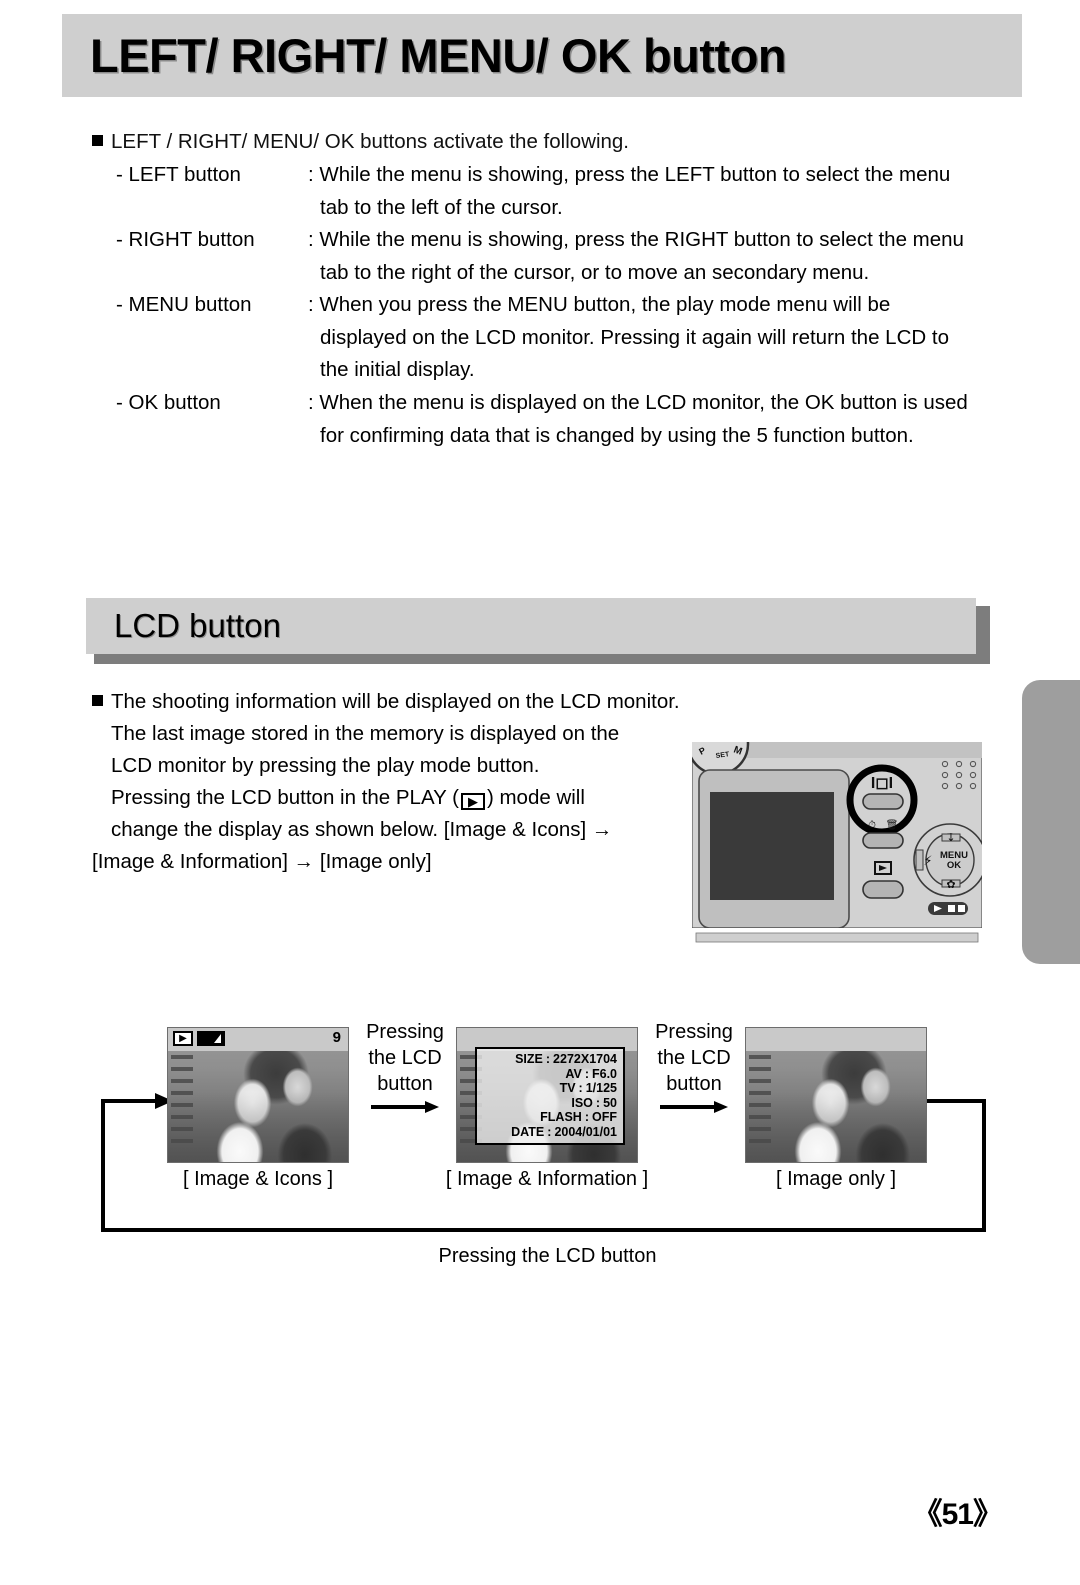 The image size is (1080, 1585). I want to click on info-key: AV, so click(573, 1073).